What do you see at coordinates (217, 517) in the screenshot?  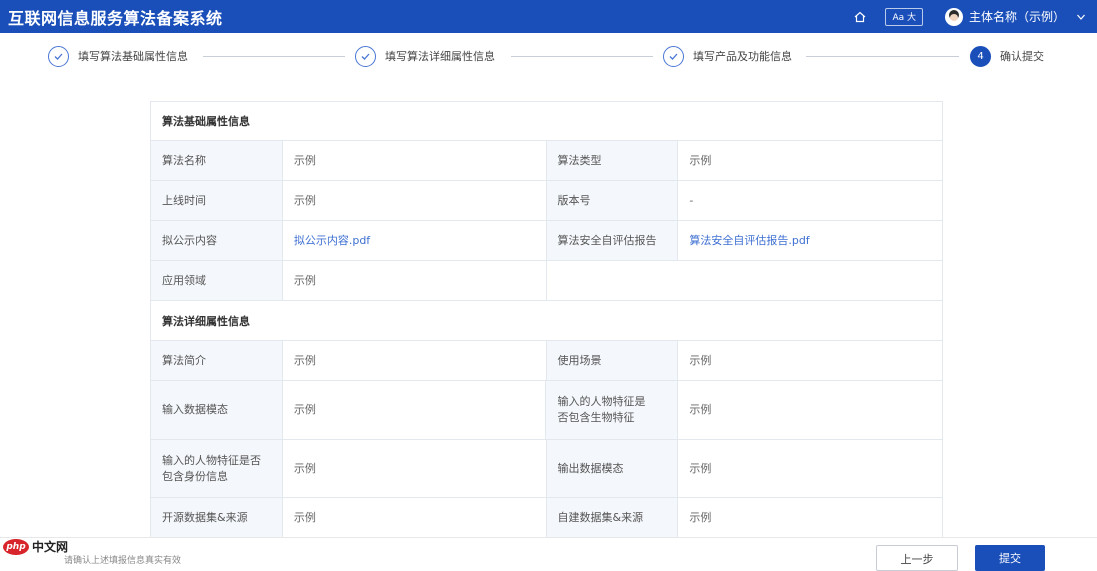 I see `field-label: 开源数据集&来源` at bounding box center [217, 517].